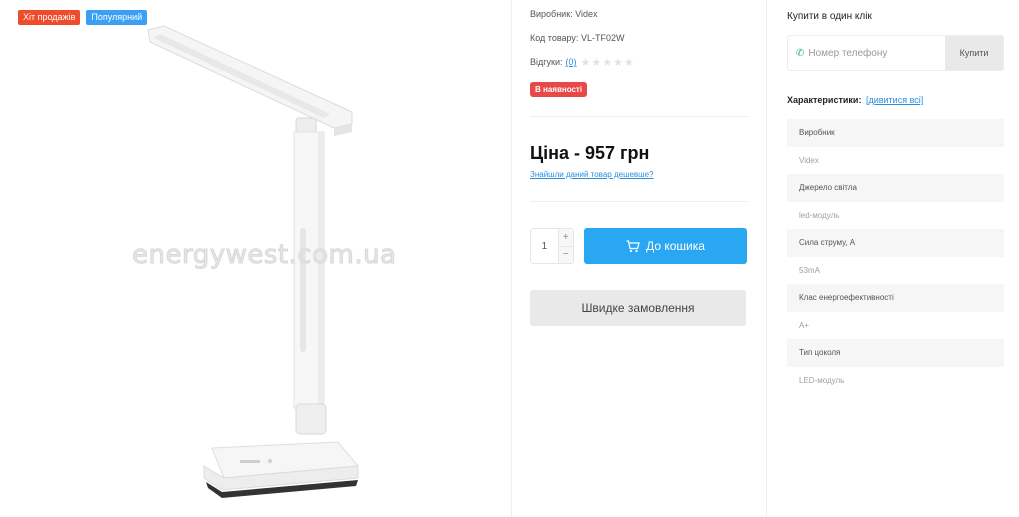 The height and width of the screenshot is (517, 1019). Describe the element at coordinates (49, 17) in the screenshot. I see `bestseller-badge: Хіт продажів` at that location.